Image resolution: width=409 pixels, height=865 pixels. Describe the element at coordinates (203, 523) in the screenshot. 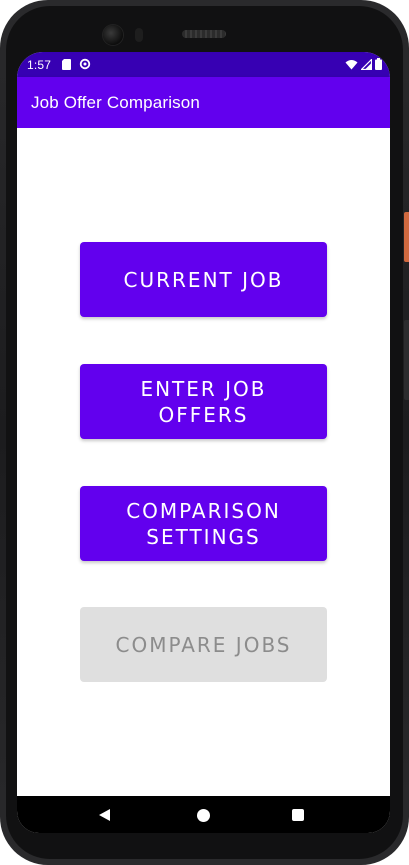

I see `comparison-settings-button: COMPARISON SETTINGS` at that location.